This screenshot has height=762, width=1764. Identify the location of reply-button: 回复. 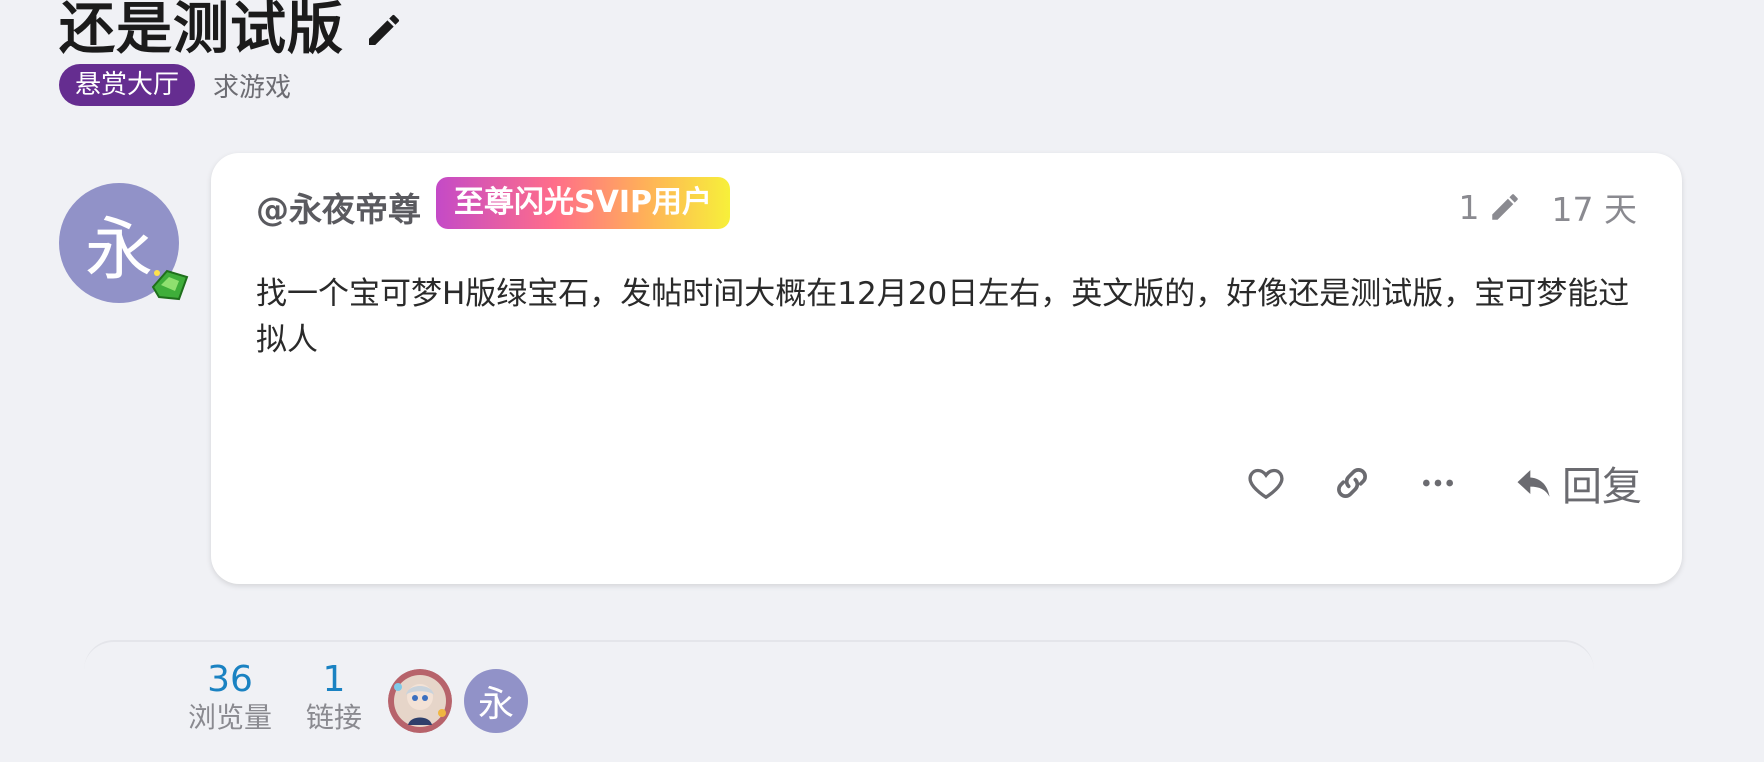
(1577, 483).